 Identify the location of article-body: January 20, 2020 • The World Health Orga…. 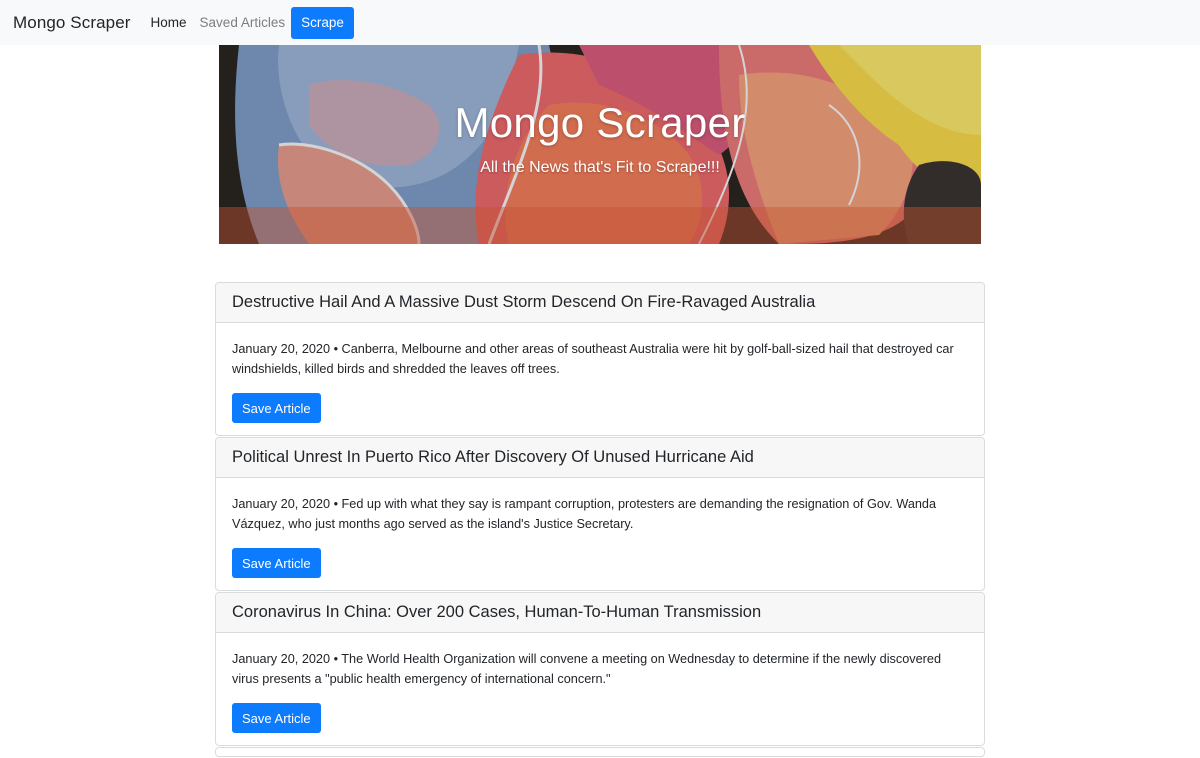
(600, 683).